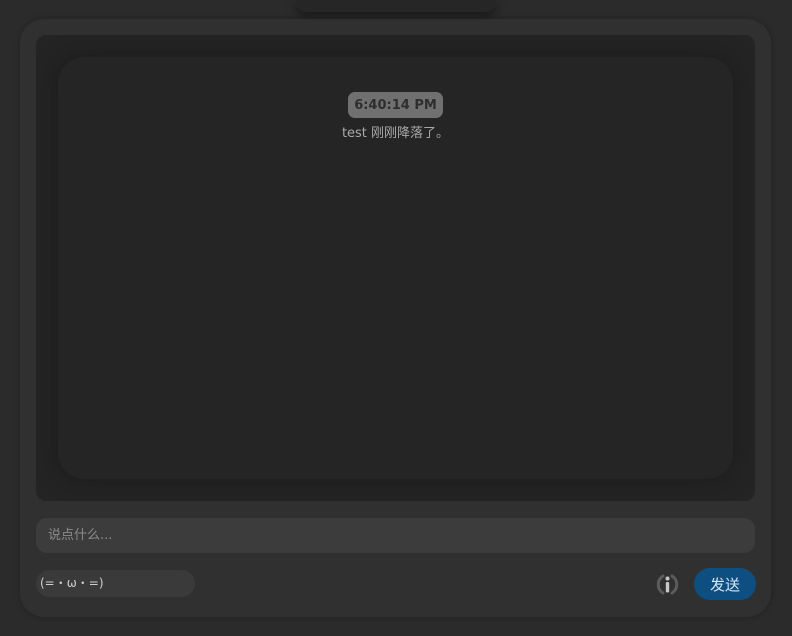 The height and width of the screenshot is (636, 792). Describe the element at coordinates (115, 583) in the screenshot. I see `emote-picker: (=・ω・=)` at that location.